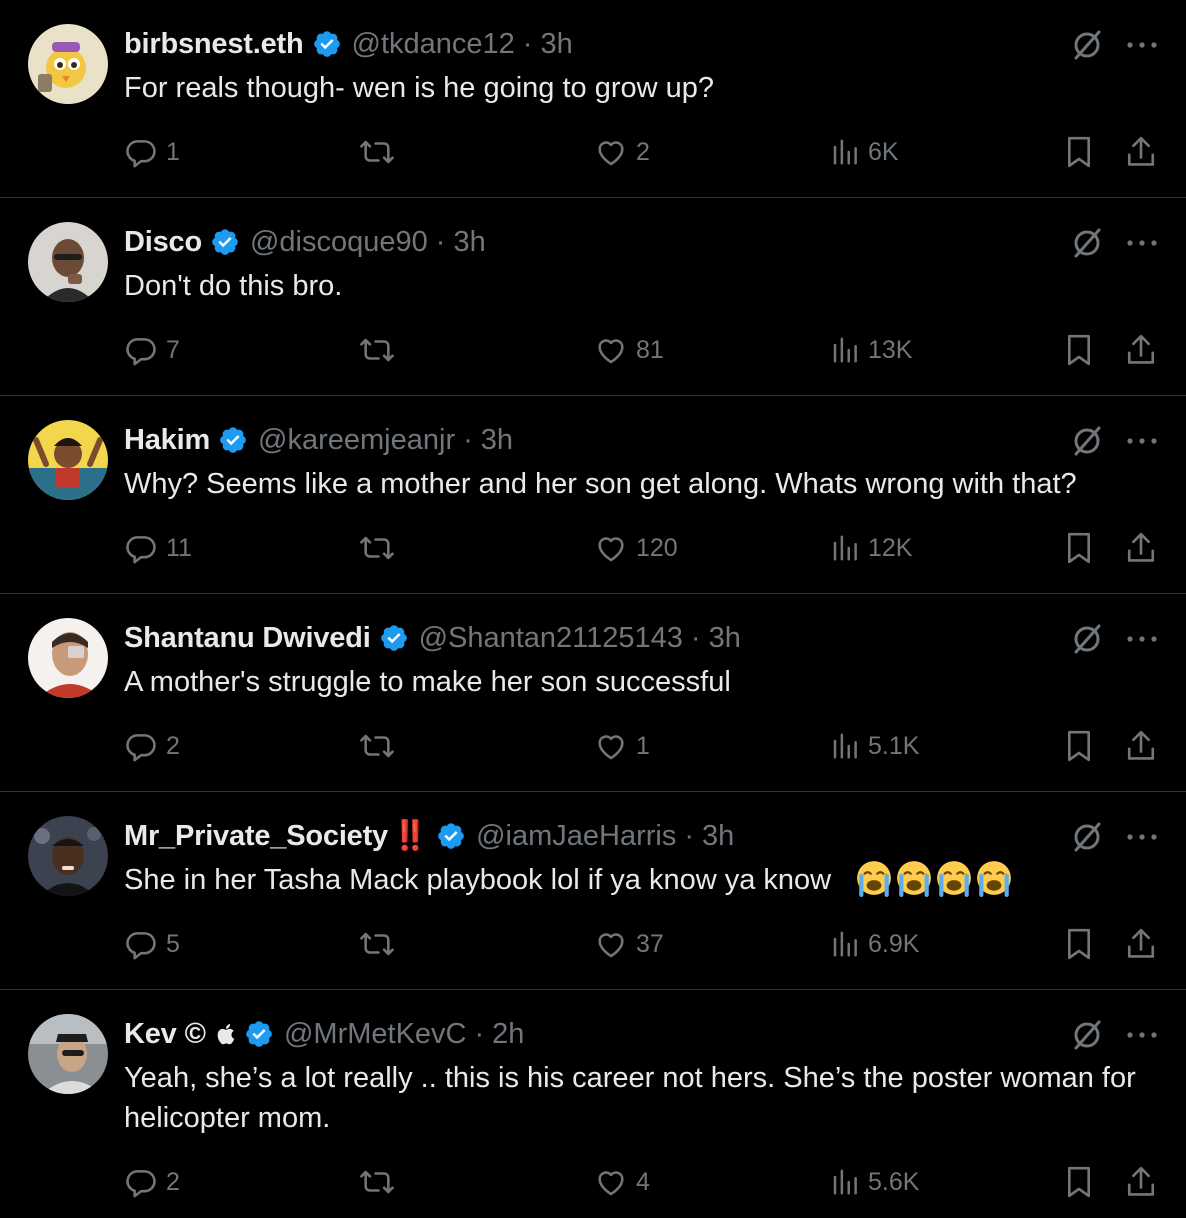  Describe the element at coordinates (576, 836) in the screenshot. I see `user-handle: @iamJaeHarris` at that location.